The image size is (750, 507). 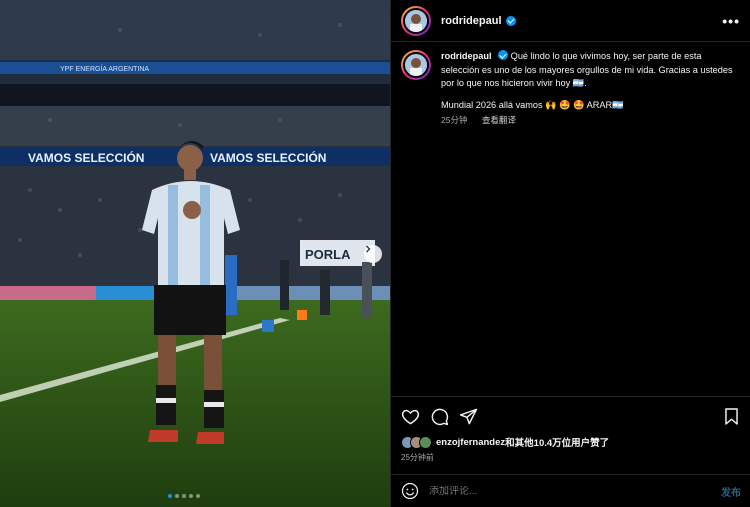 I want to click on author-username: rodridepaul, so click(x=471, y=21).